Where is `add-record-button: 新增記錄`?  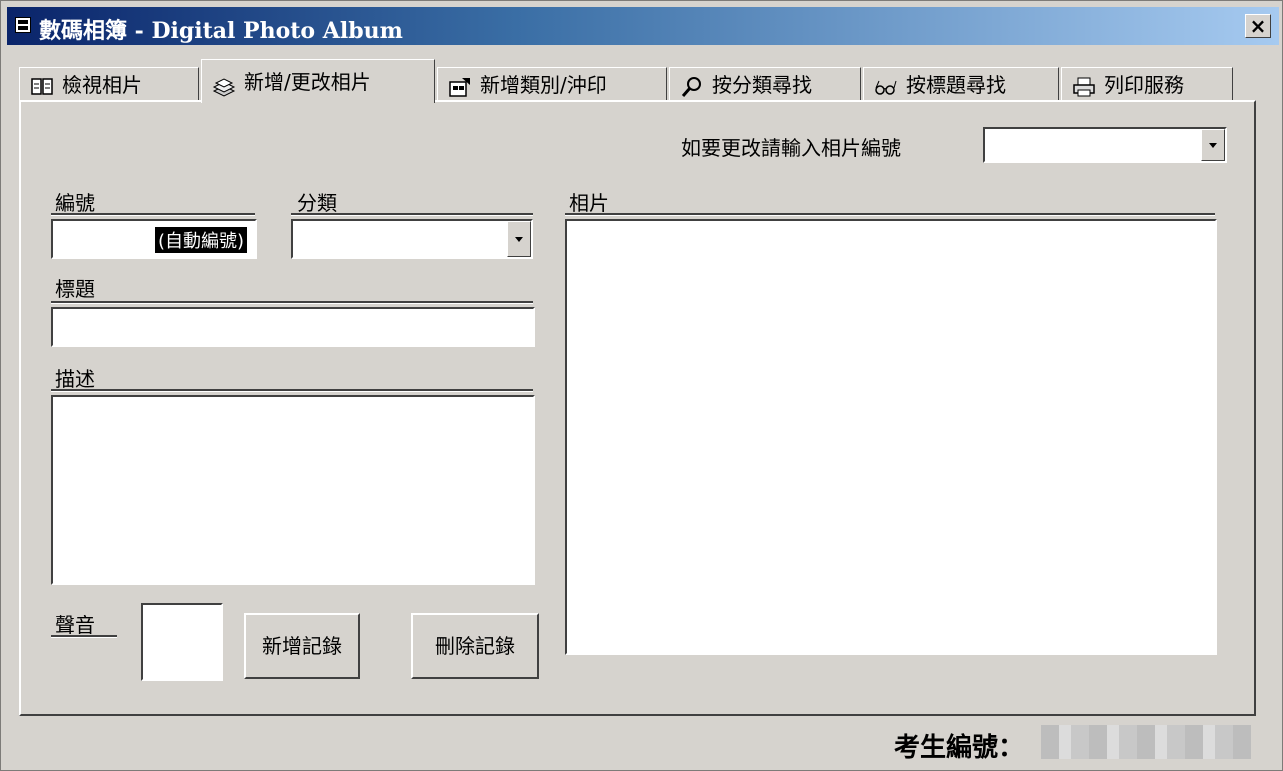 add-record-button: 新增記錄 is located at coordinates (302, 646).